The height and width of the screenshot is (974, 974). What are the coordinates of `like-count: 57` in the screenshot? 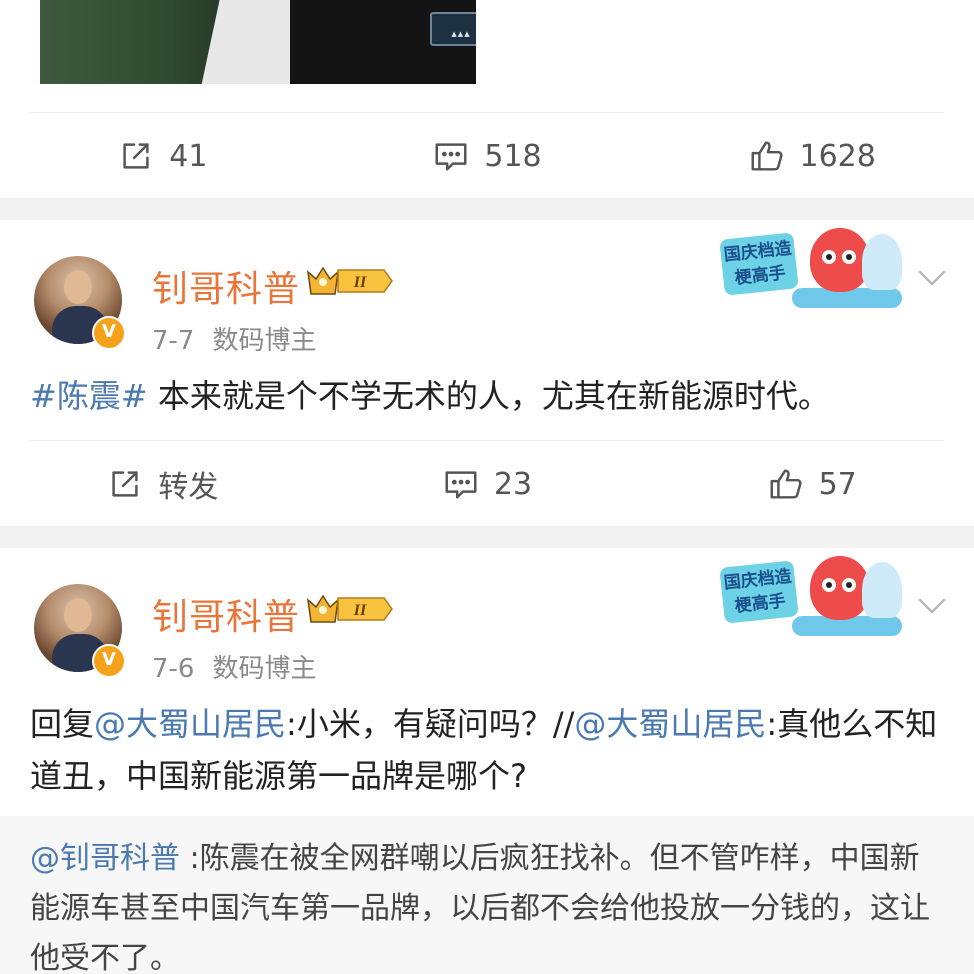 It's located at (837, 484).